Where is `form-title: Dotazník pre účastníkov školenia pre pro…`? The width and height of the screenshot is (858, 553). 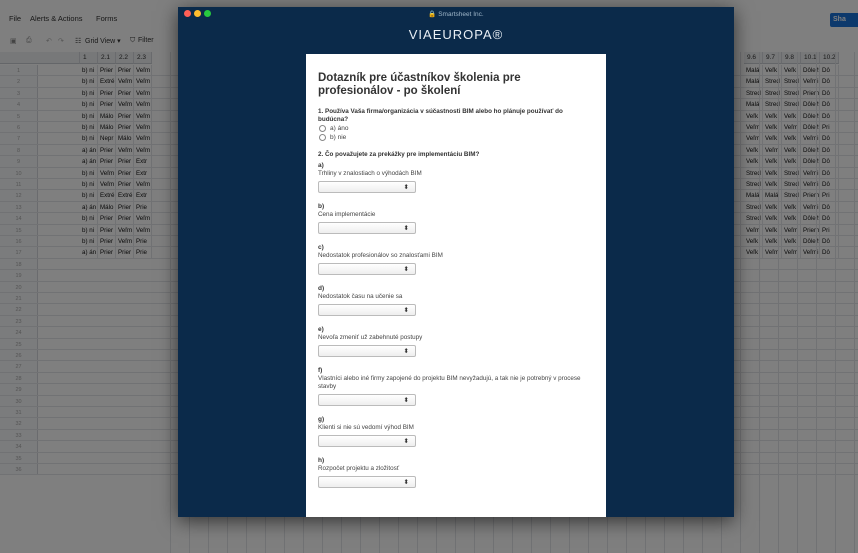 form-title: Dotazník pre účastníkov školenia pre pro… is located at coordinates (419, 84).